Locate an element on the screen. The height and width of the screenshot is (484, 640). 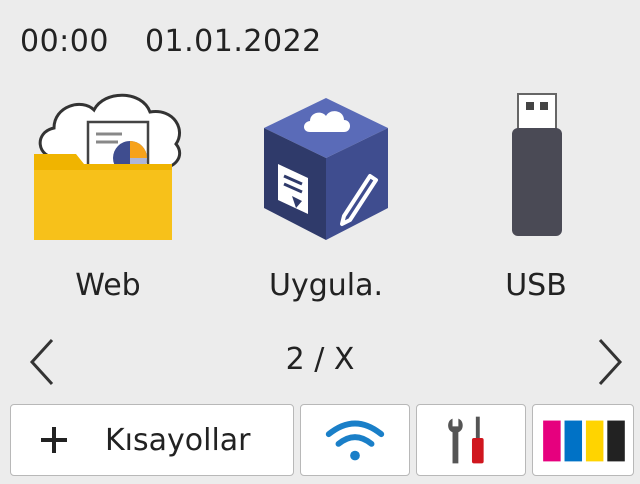
tile-usb: USB is located at coordinates (536, 195).